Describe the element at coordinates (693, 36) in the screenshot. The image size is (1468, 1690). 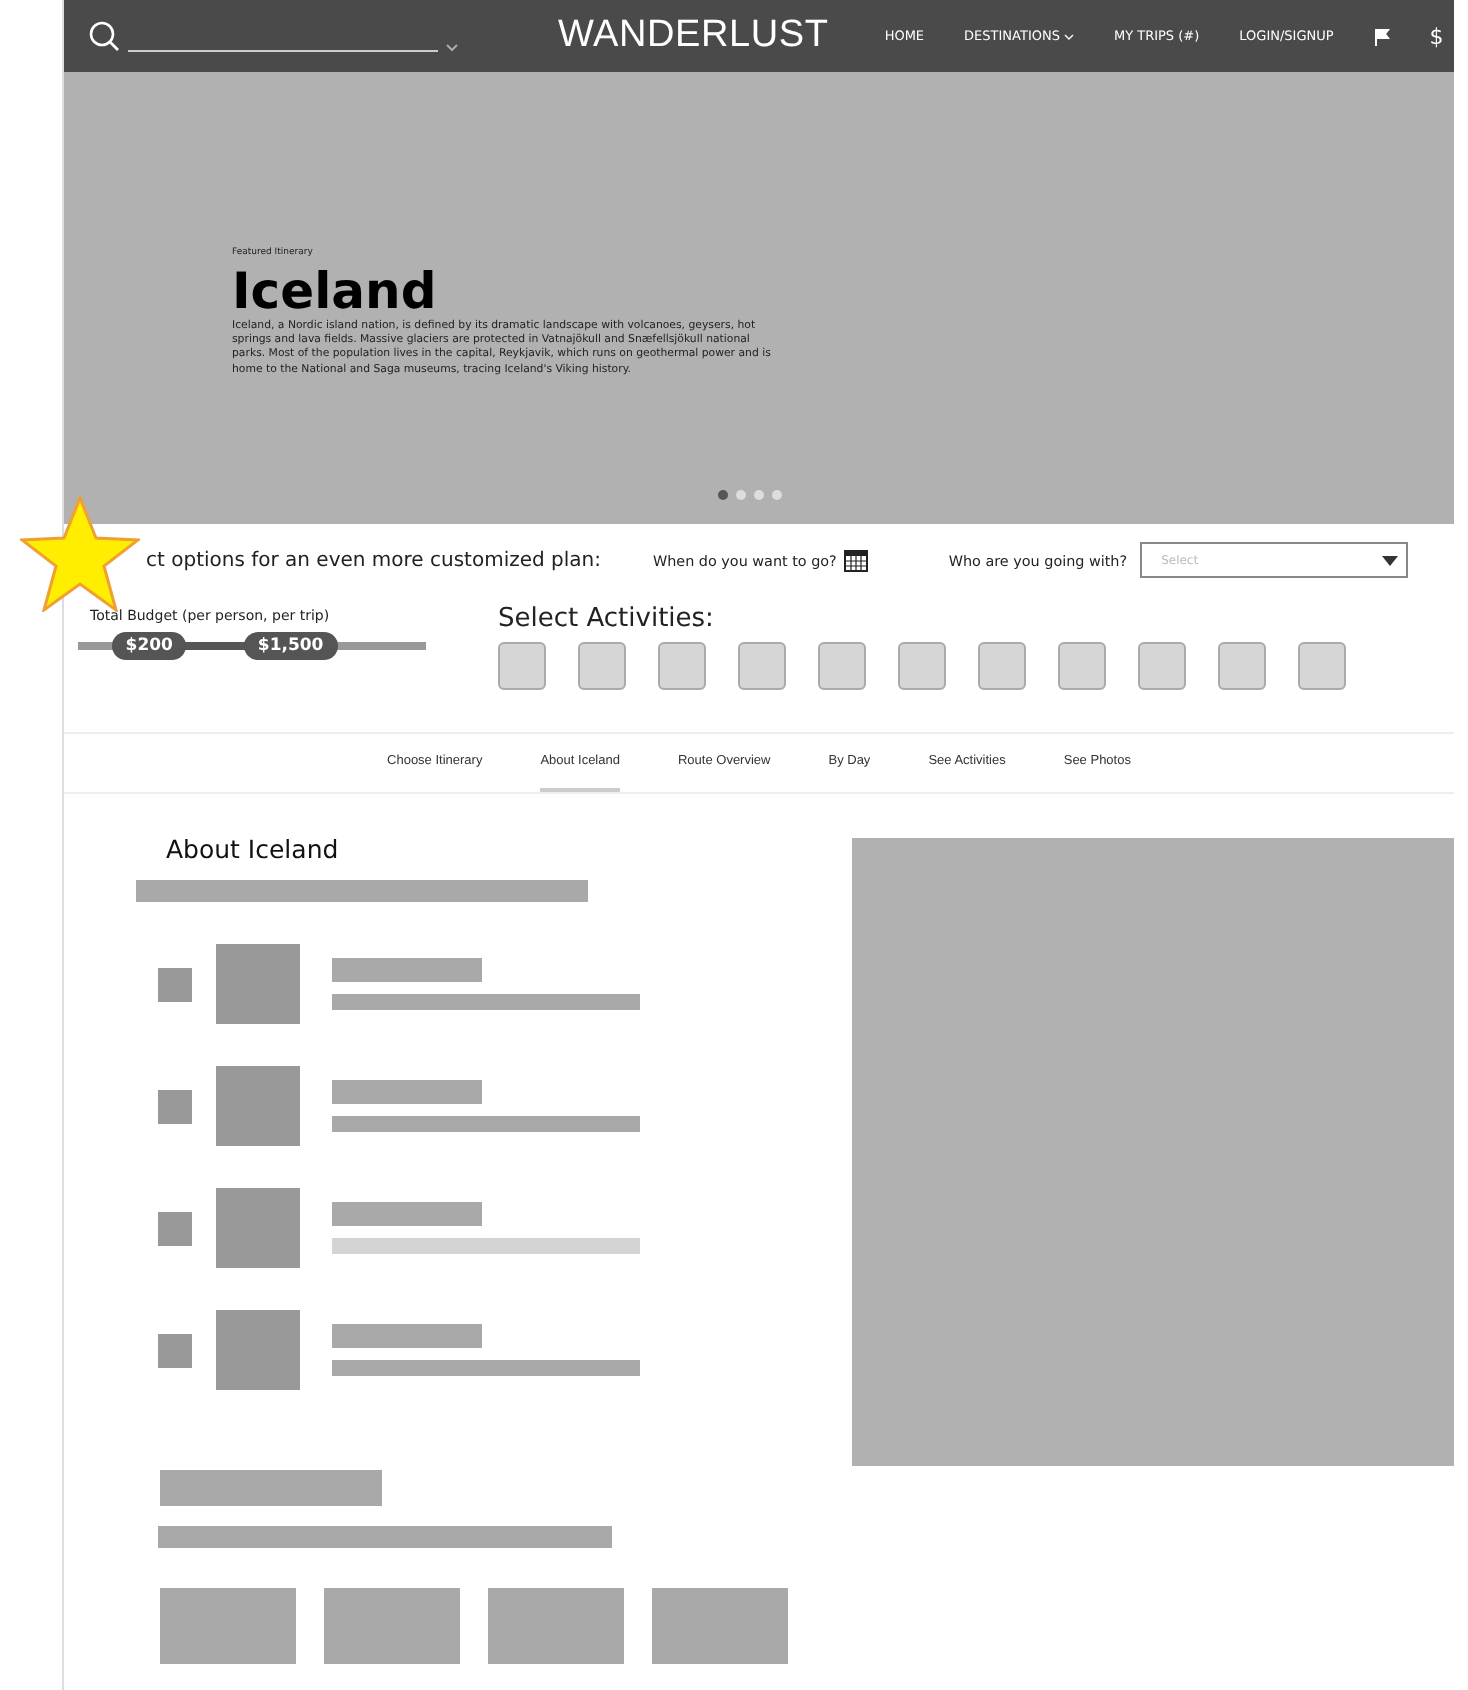
I see `logo: WANDERLUST` at that location.